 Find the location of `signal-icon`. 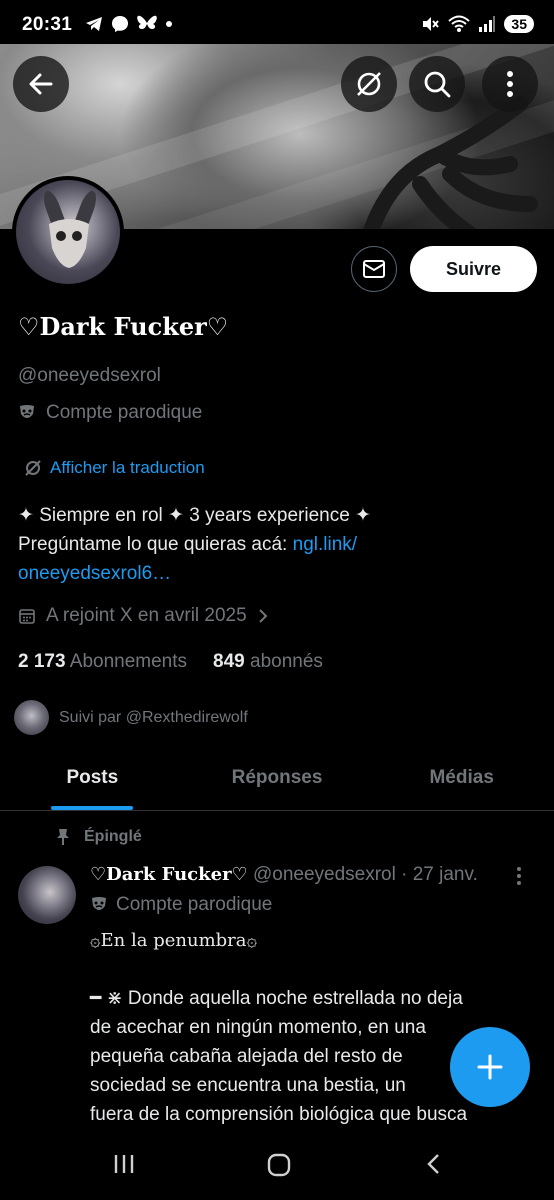

signal-icon is located at coordinates (487, 24).